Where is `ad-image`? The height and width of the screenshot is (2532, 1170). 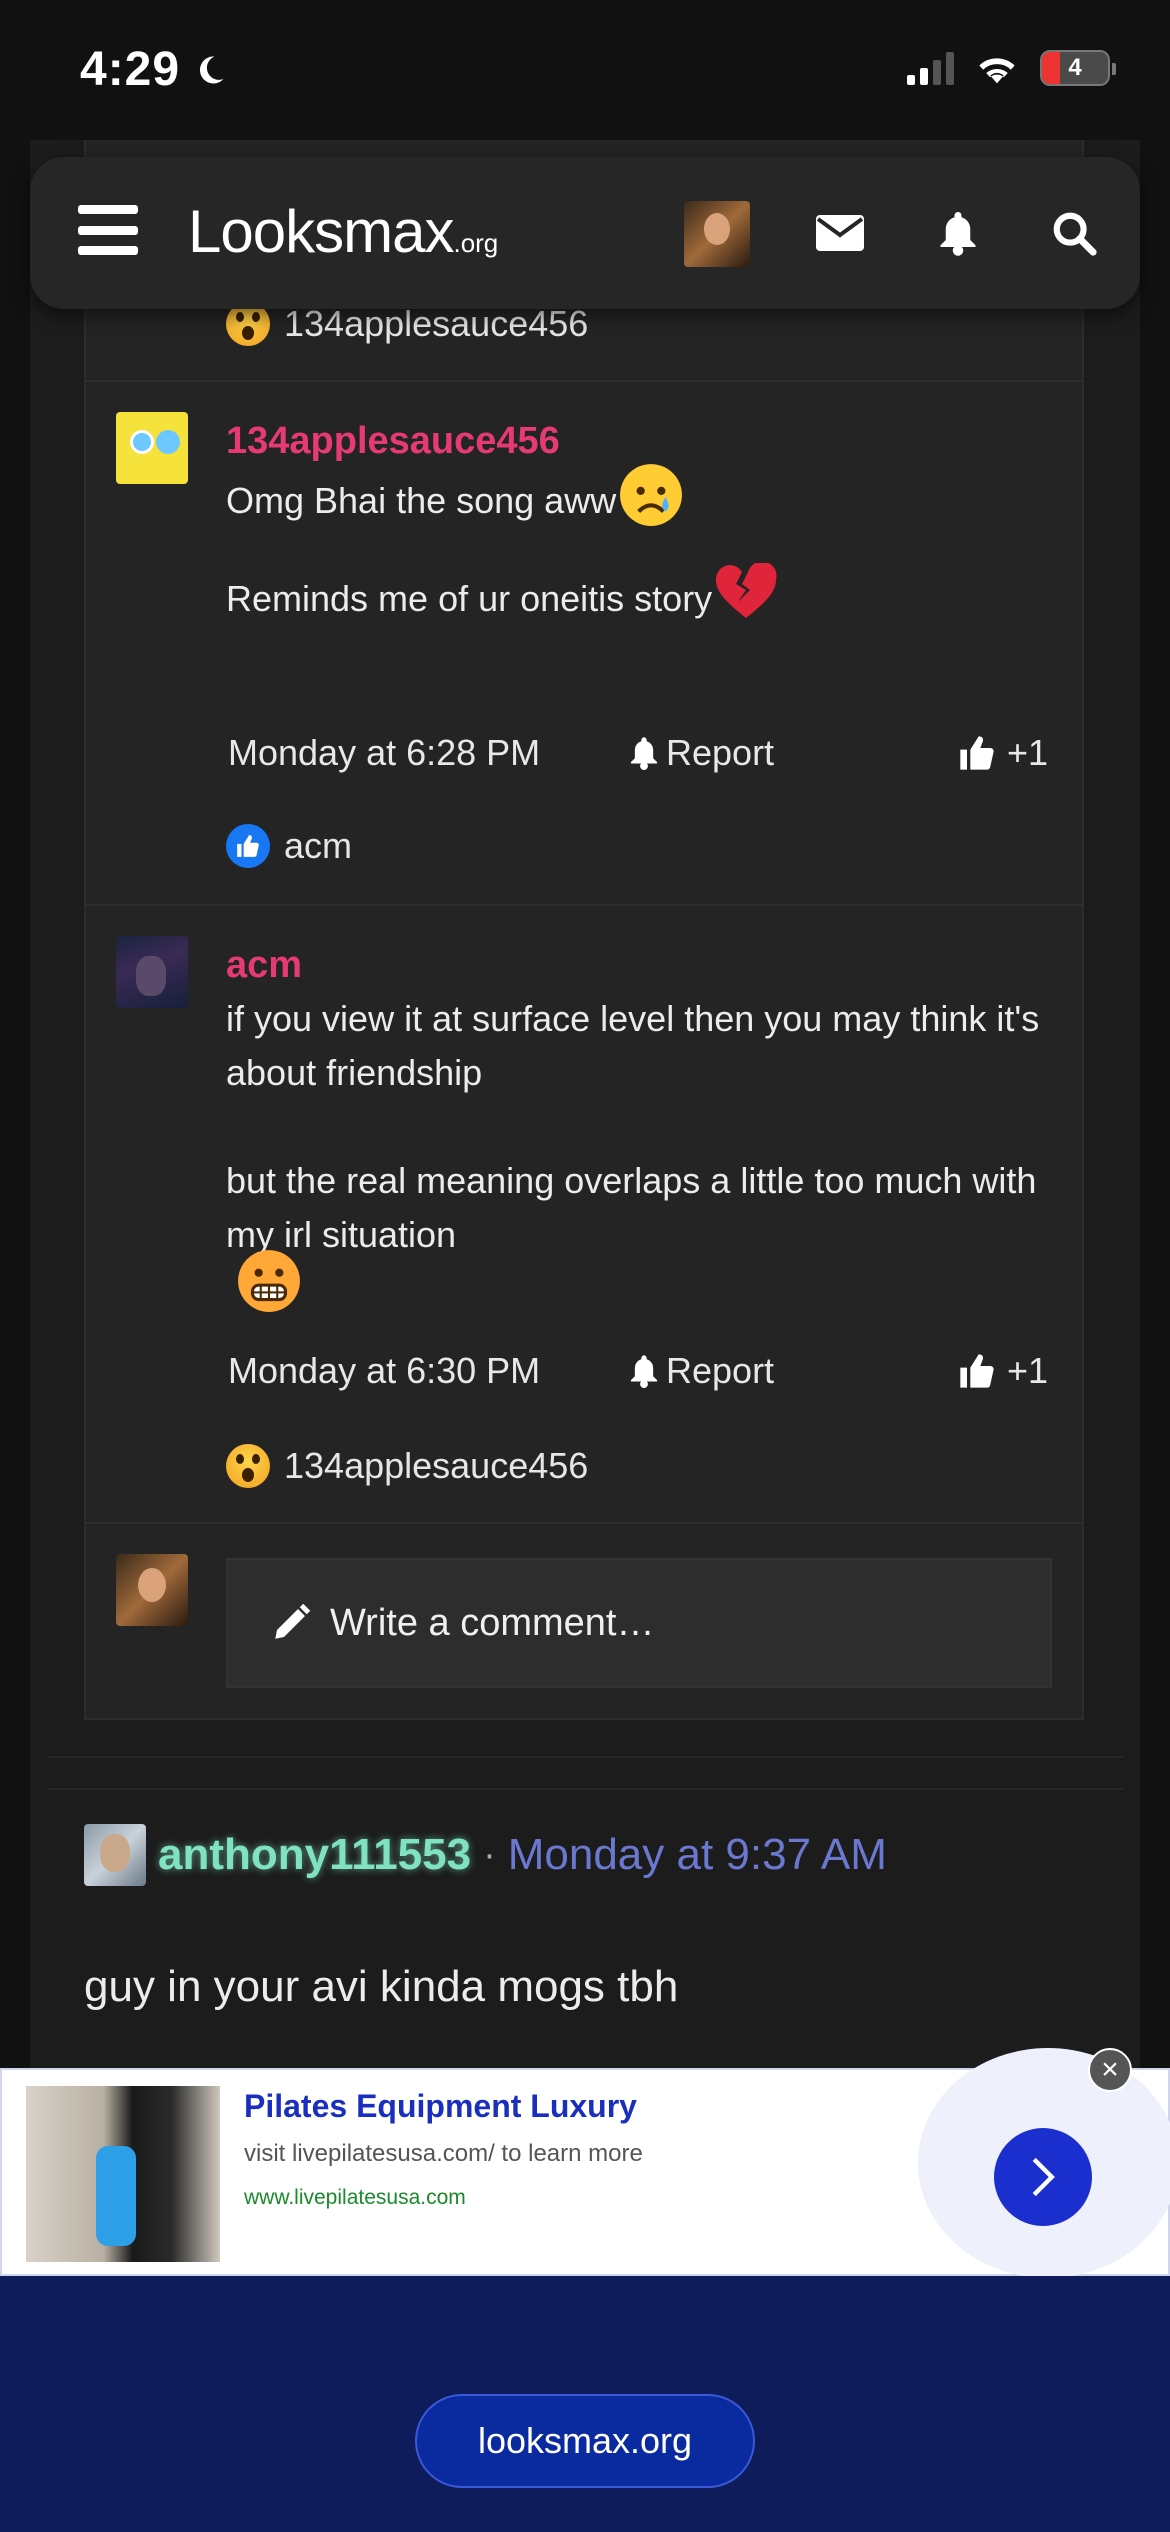
ad-image is located at coordinates (123, 2174).